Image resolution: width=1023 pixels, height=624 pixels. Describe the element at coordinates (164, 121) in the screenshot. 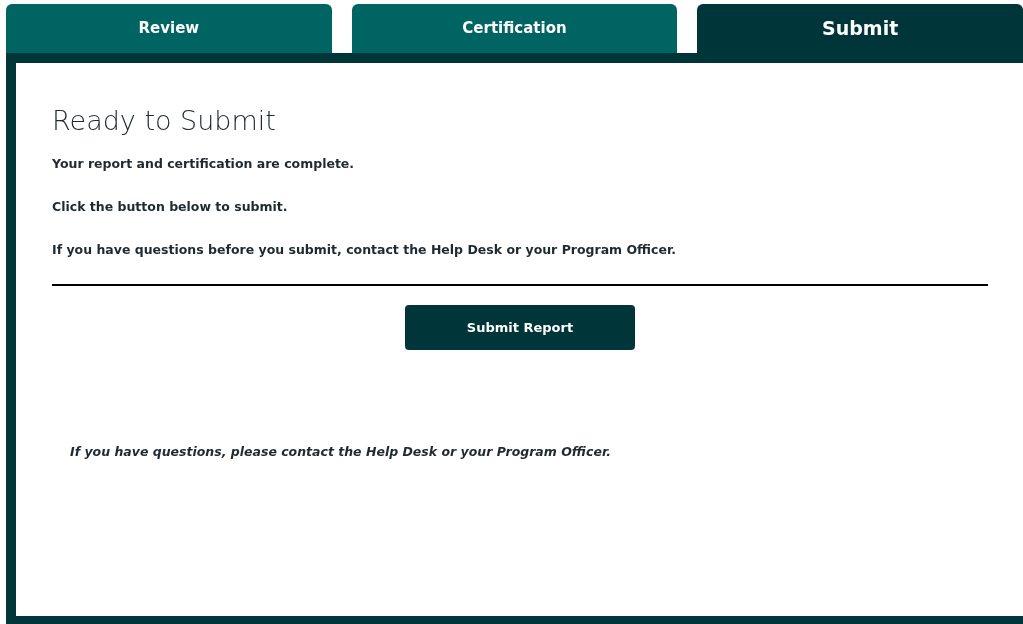

I see `page-heading: Ready to Submit` at that location.